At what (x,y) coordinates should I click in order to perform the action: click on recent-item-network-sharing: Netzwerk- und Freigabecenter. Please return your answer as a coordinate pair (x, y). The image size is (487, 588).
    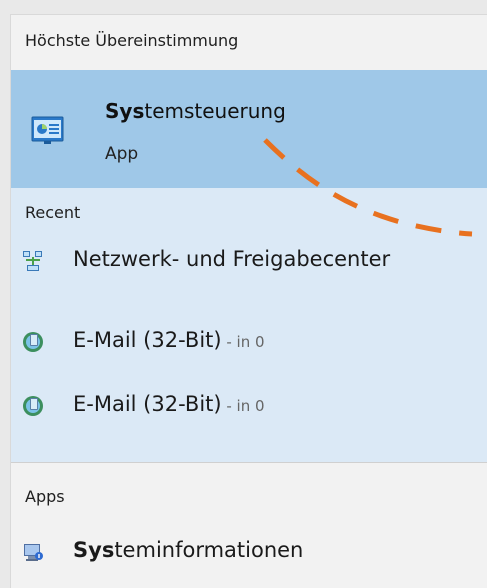
    Looking at the image, I should click on (249, 261).